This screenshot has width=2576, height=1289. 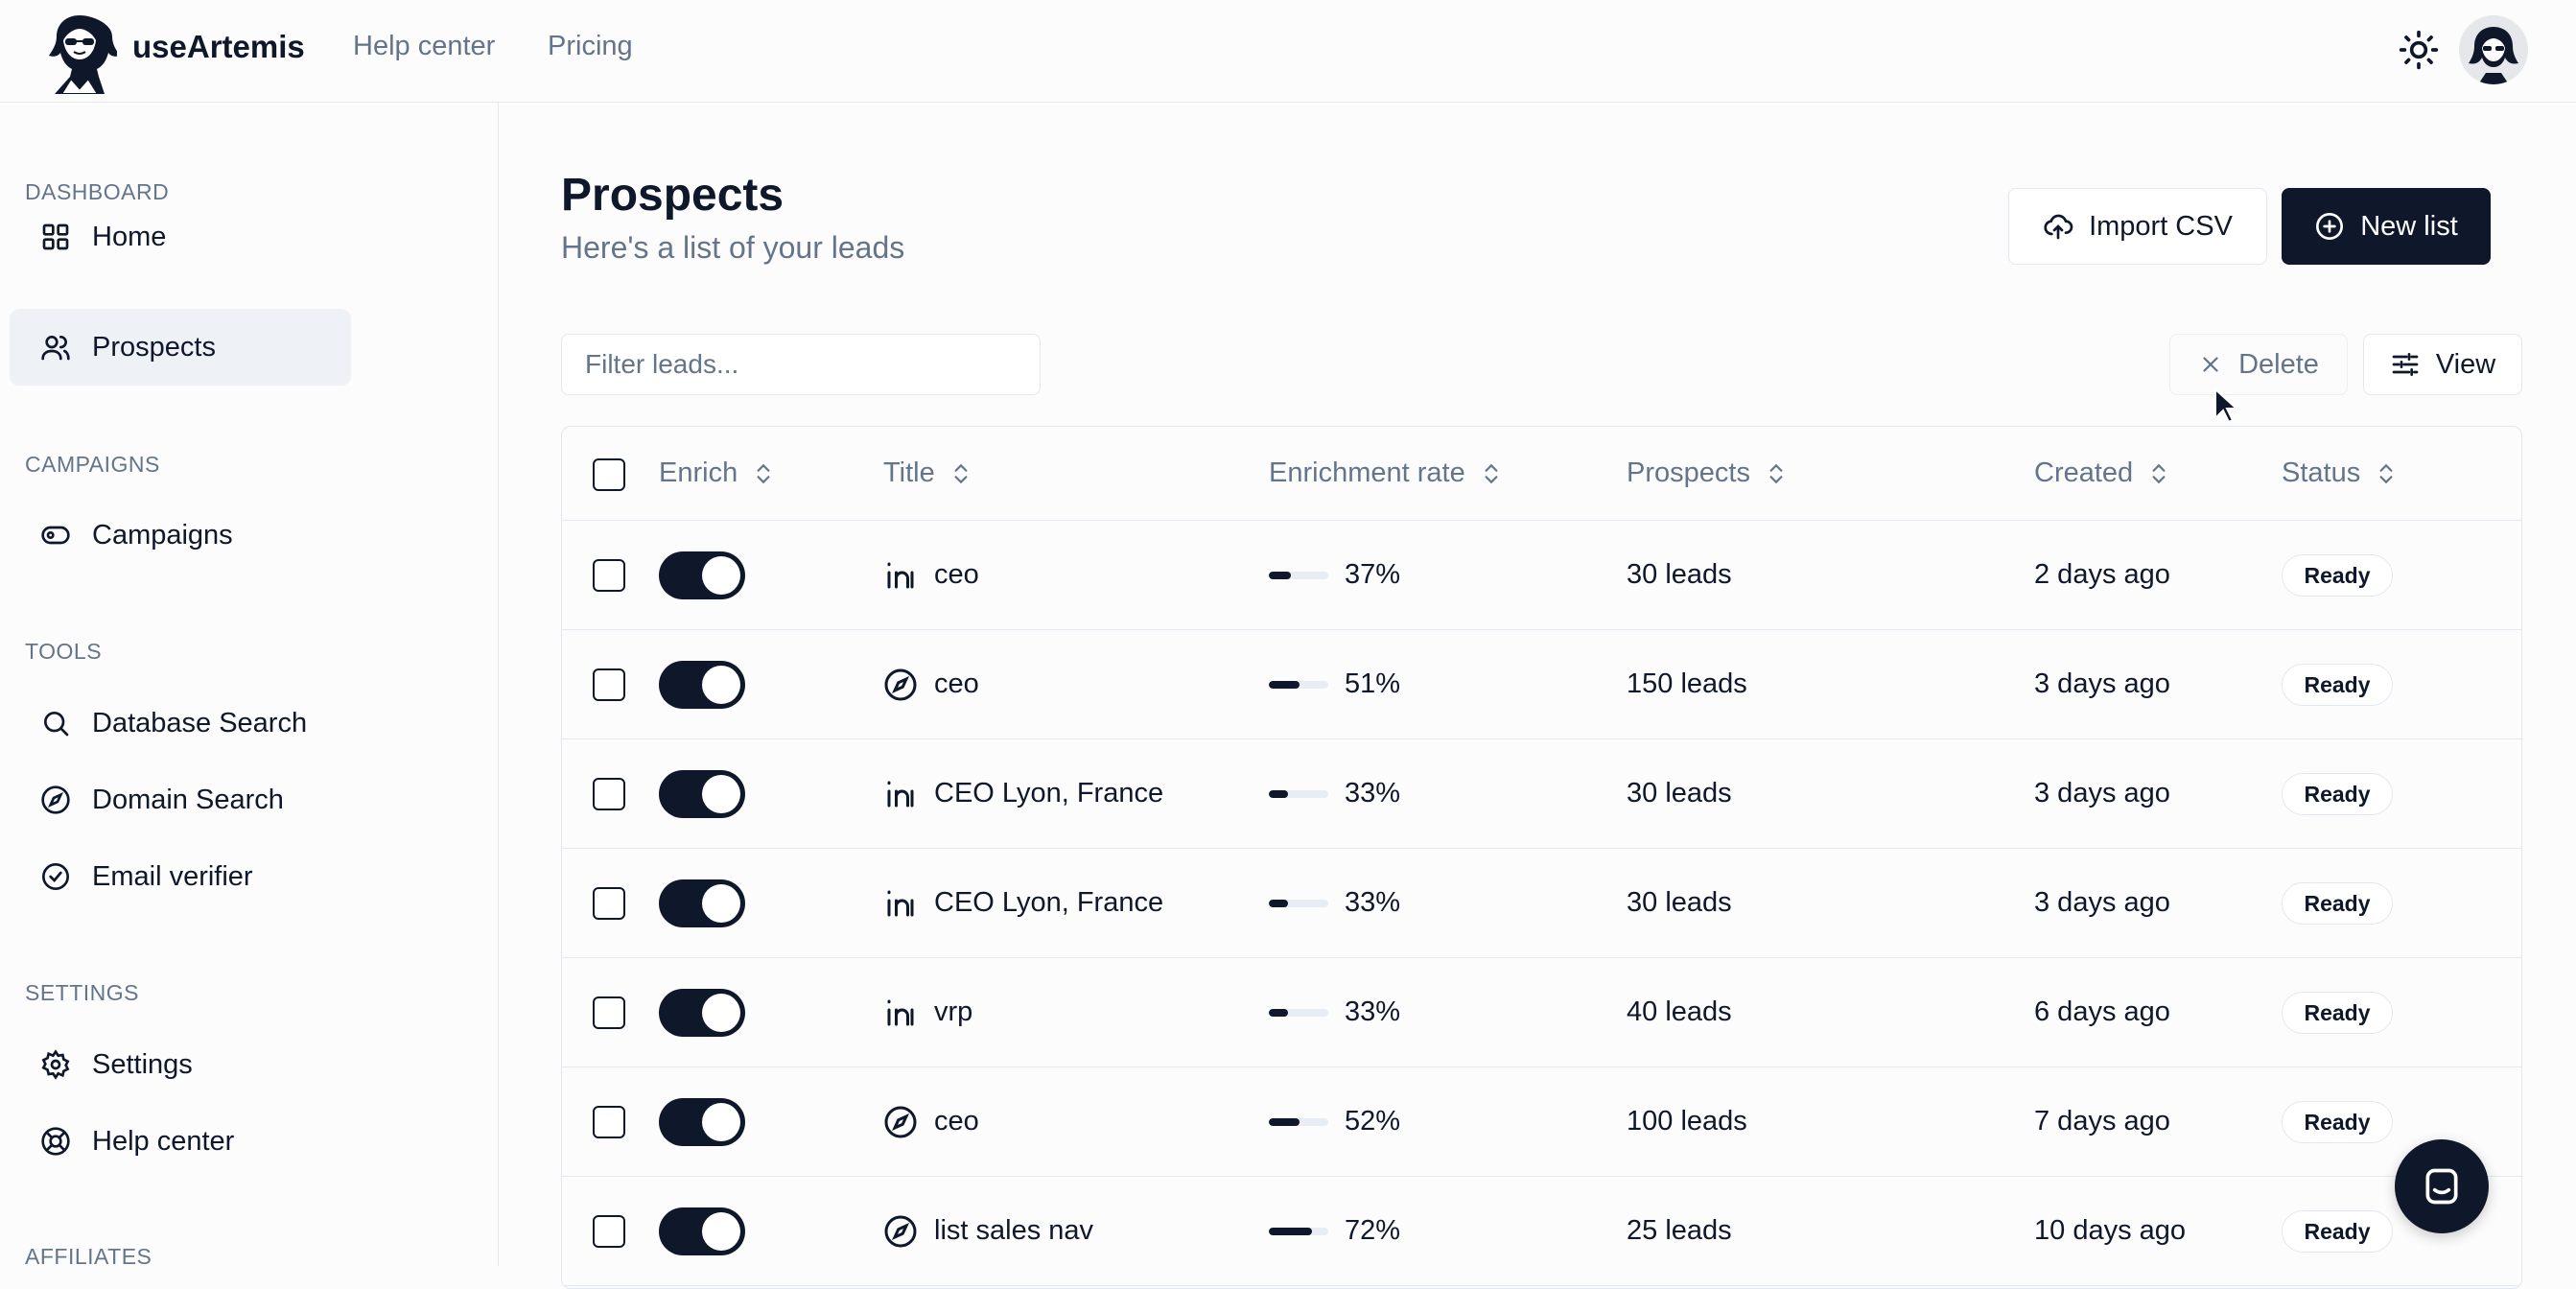 I want to click on column-enrich: Enrich, so click(x=717, y=473).